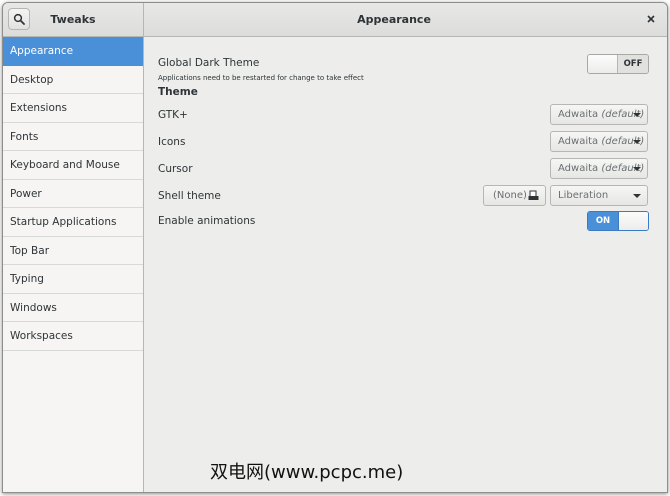 The width and height of the screenshot is (670, 496). Describe the element at coordinates (73, 222) in the screenshot. I see `sidebar-item-startup-applications: Startup Applications` at that location.